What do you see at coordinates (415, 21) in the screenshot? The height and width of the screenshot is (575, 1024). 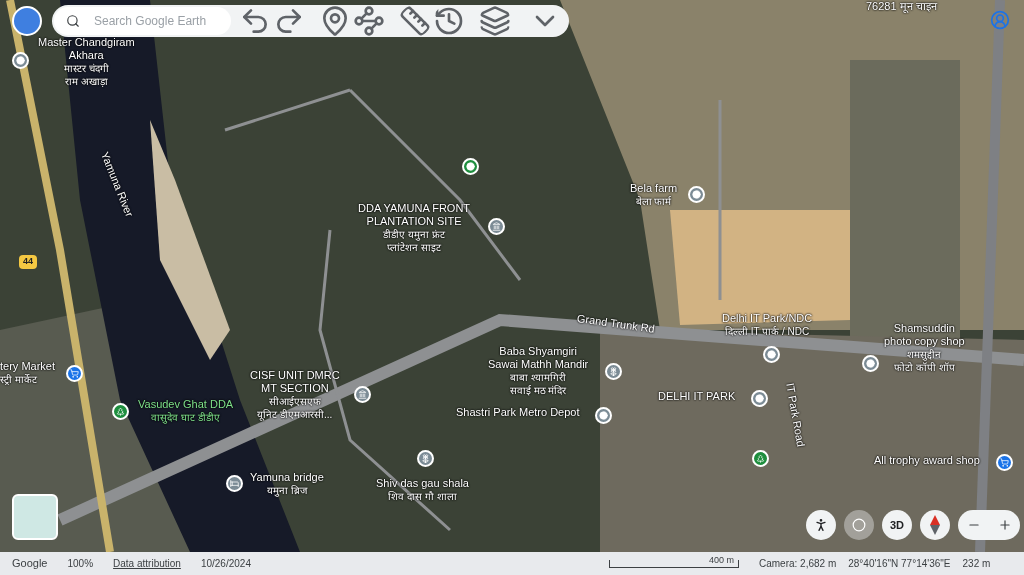 I see `ruler-icon` at bounding box center [415, 21].